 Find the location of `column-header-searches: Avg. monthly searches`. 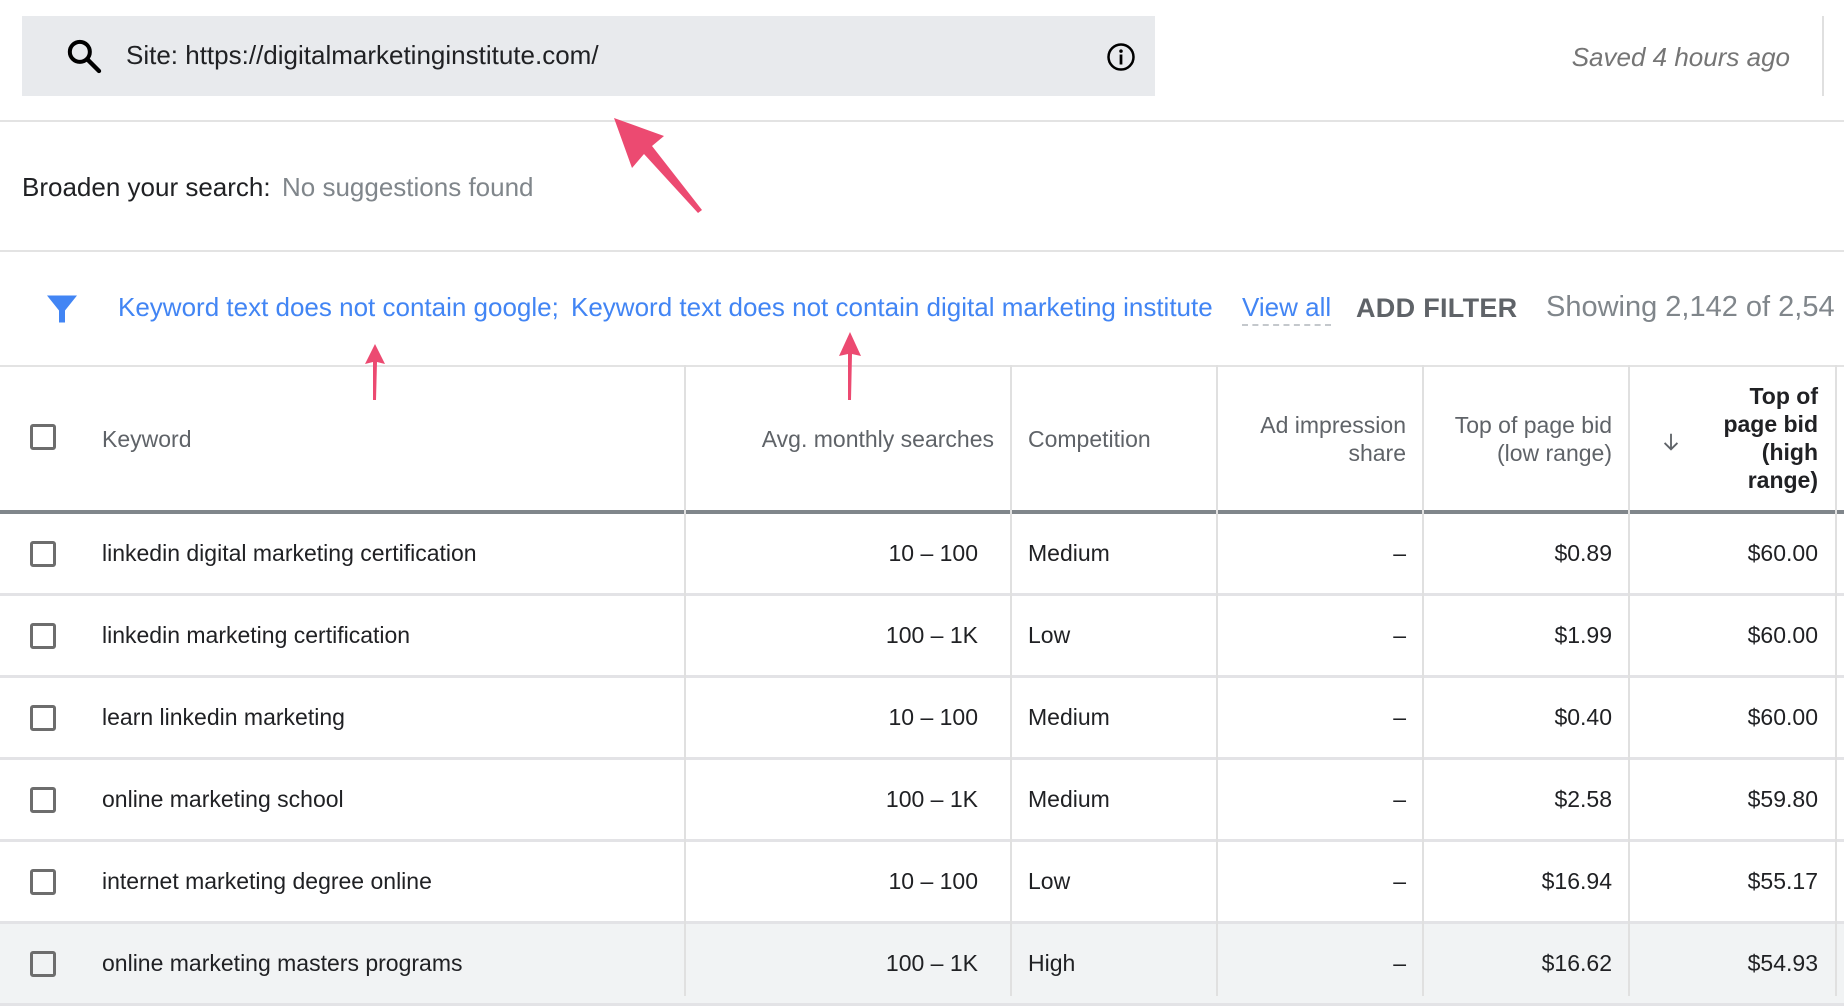

column-header-searches: Avg. monthly searches is located at coordinates (878, 439).